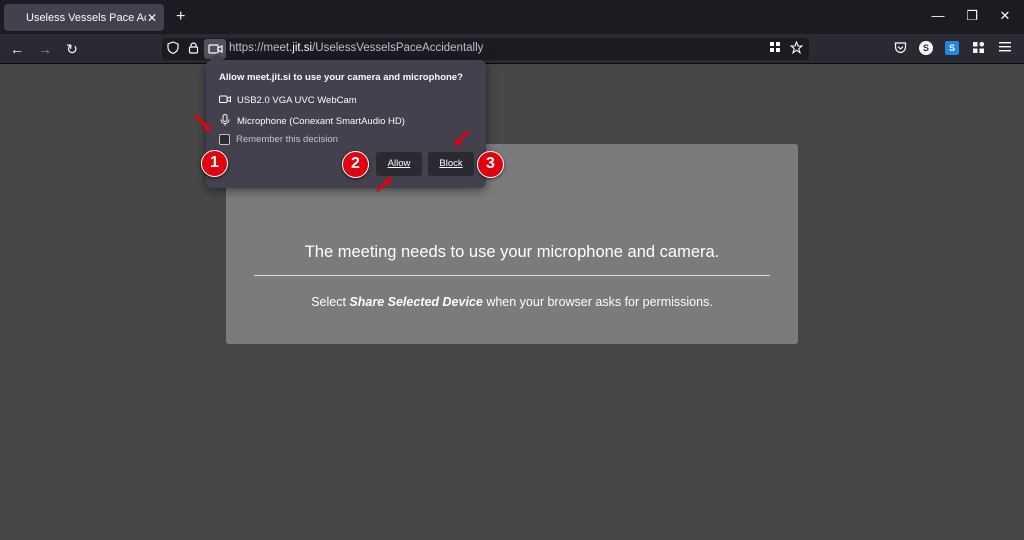  I want to click on extension-blue-icon: S, so click(952, 48).